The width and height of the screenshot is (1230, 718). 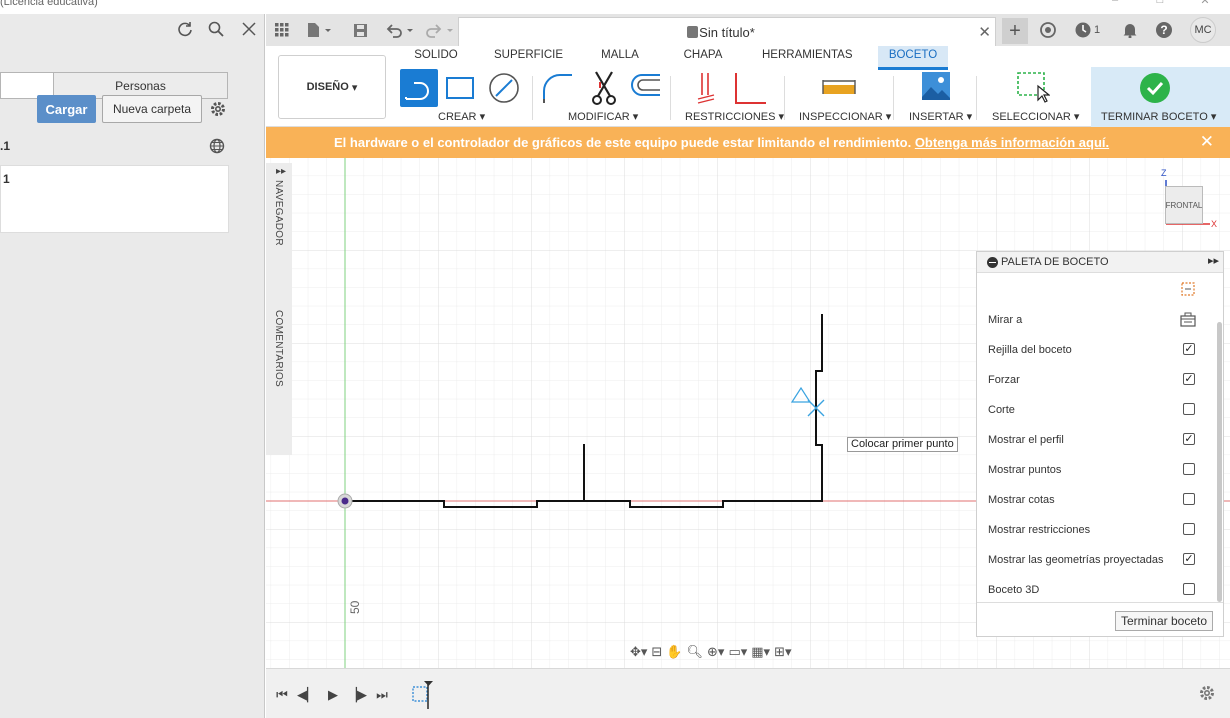 I want to click on group-modificar-label: MODIFICAR, so click(x=599, y=117).